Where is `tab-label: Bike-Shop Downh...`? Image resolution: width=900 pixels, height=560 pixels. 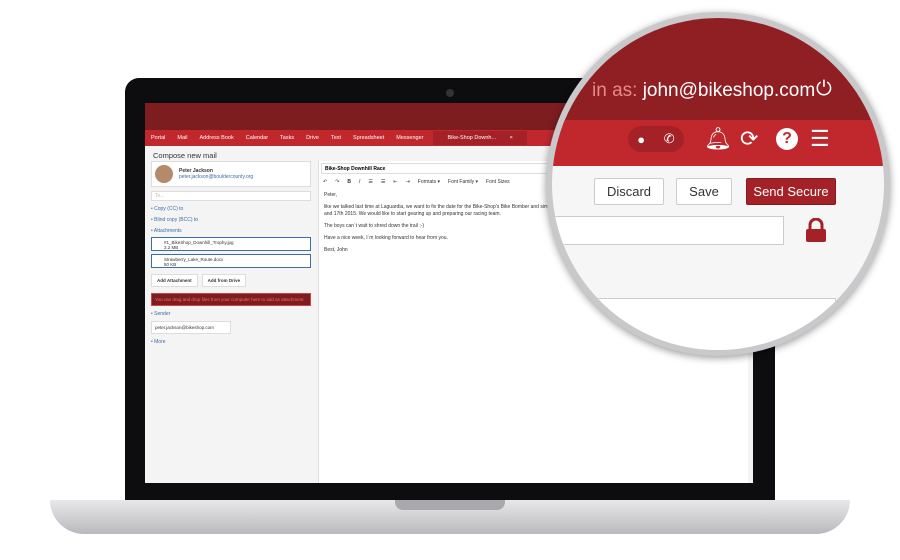
tab-label: Bike-Shop Downh... is located at coordinates (472, 138).